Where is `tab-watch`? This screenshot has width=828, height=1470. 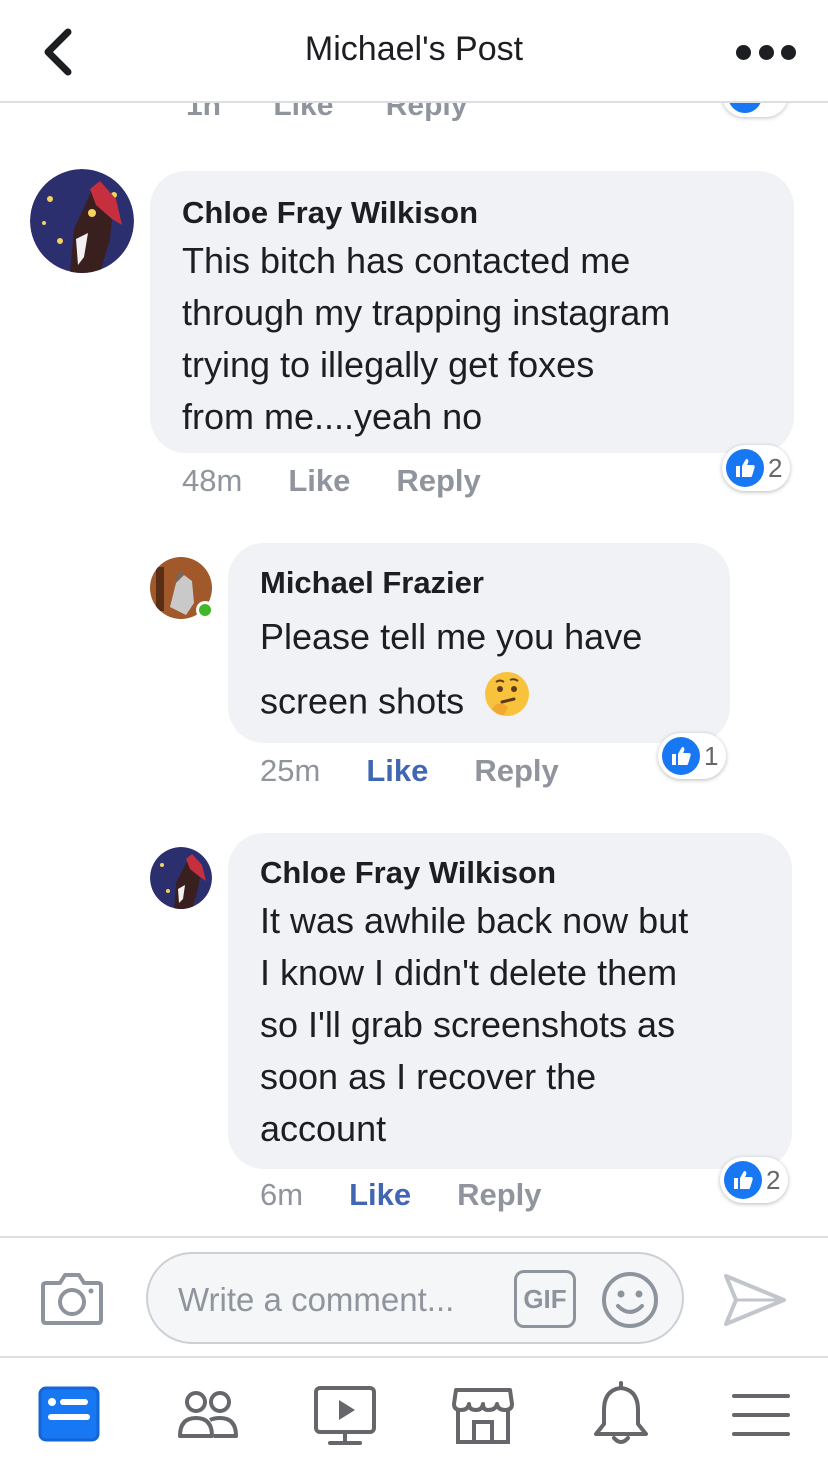 tab-watch is located at coordinates (345, 1415).